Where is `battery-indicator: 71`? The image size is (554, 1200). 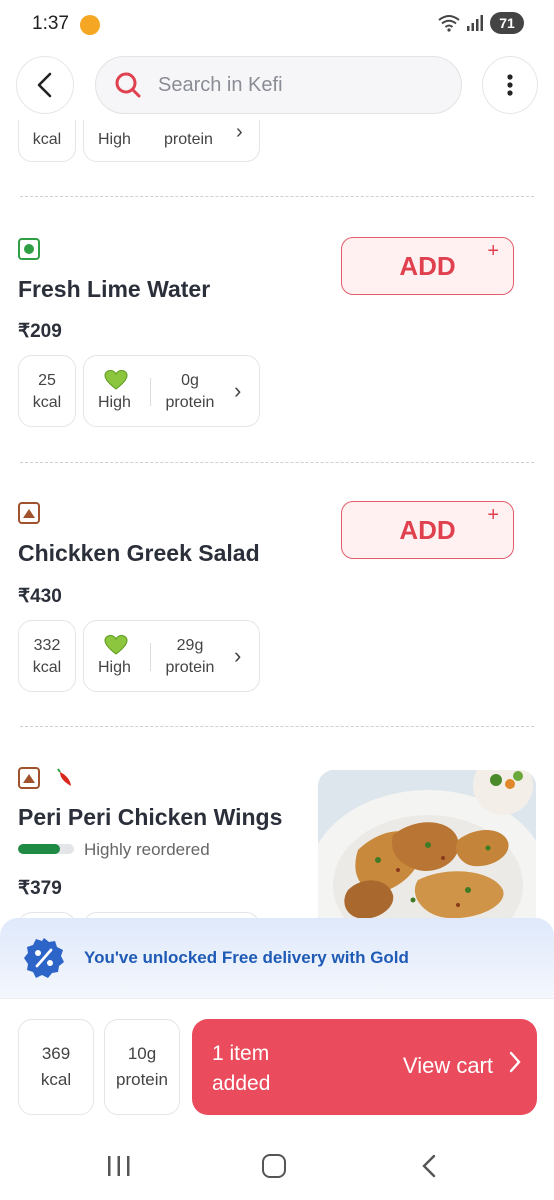
battery-indicator: 71 is located at coordinates (507, 23).